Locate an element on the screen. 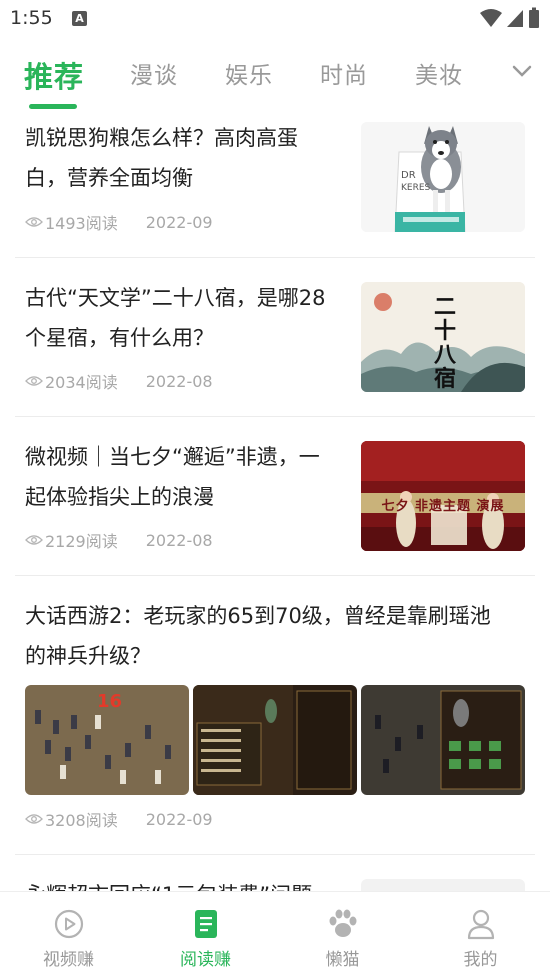  document-icon is located at coordinates (205, 924).